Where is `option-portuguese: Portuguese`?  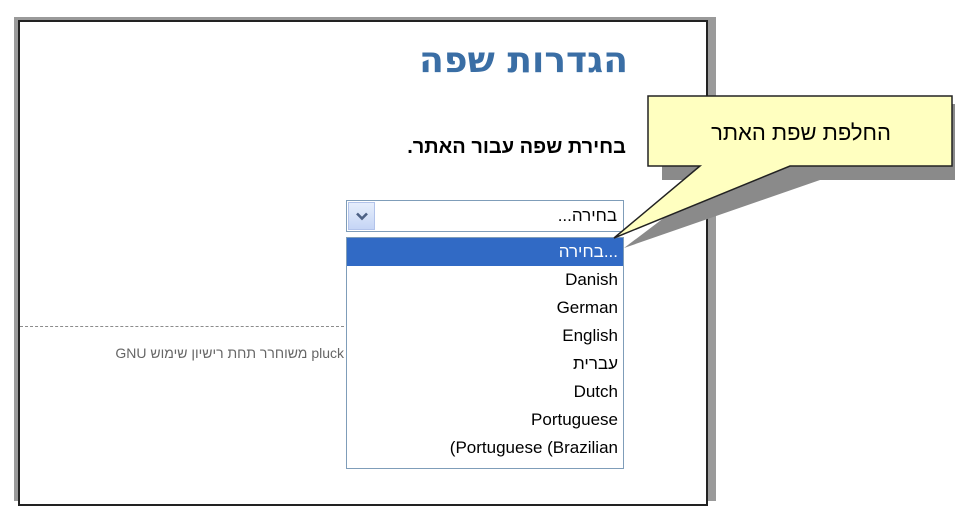
option-portuguese: Portuguese is located at coordinates (485, 420).